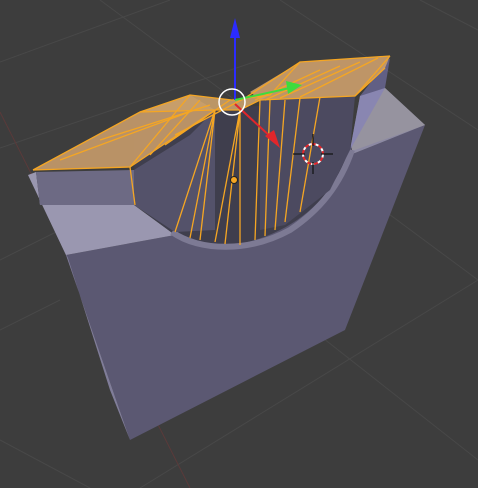  Describe the element at coordinates (234, 180) in the screenshot. I see `origin-icon` at that location.